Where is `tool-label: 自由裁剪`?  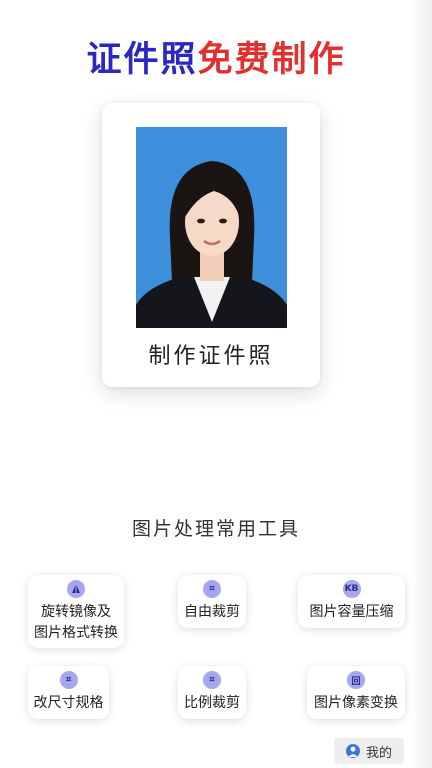 tool-label: 自由裁剪 is located at coordinates (212, 612).